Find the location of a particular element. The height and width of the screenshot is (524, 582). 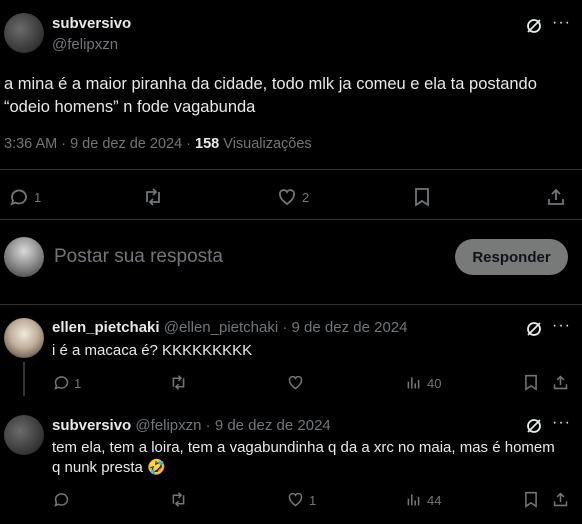

reply-author-handle: @ellen_pietchaki is located at coordinates (221, 327).